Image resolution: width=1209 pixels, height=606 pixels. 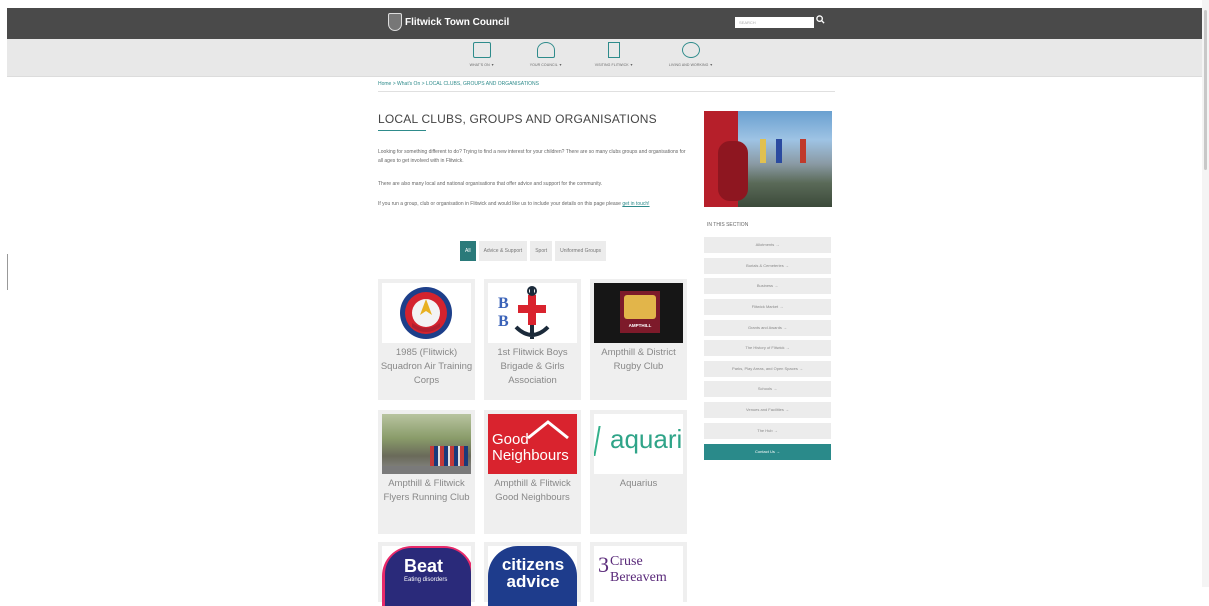 What do you see at coordinates (635, 204) in the screenshot?
I see `get-in-touch-link: get in touch!` at bounding box center [635, 204].